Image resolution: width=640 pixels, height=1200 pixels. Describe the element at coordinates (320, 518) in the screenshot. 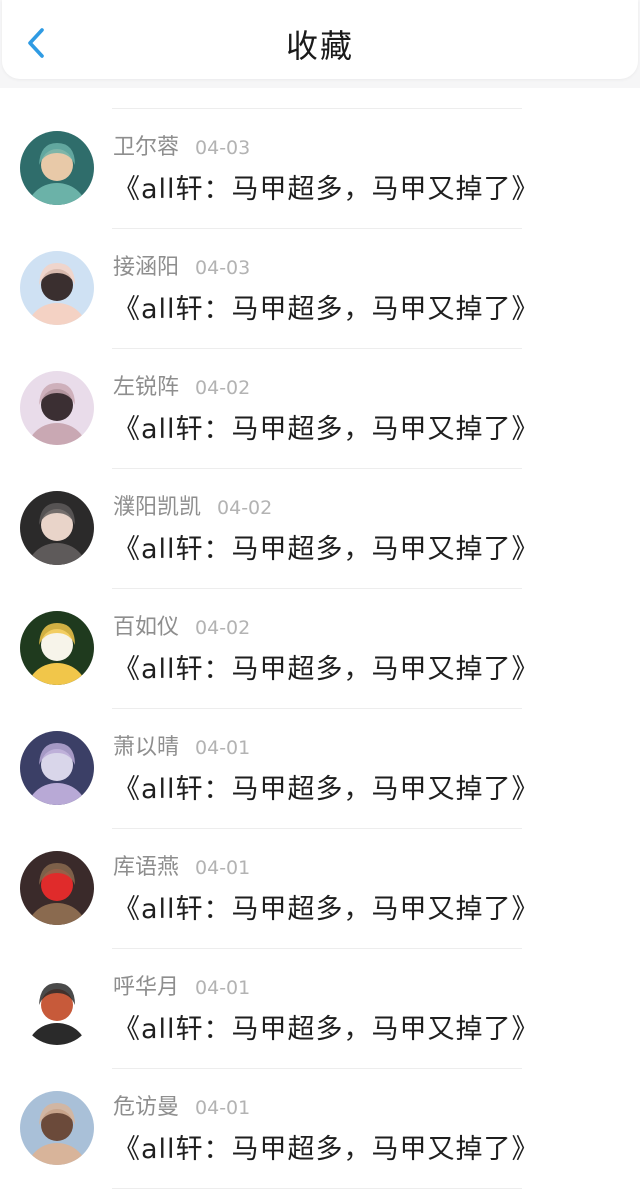

I see `favorite-item: 濮阳凯凯 04-02 《all轩：马甲超多，马甲又掉了》` at that location.